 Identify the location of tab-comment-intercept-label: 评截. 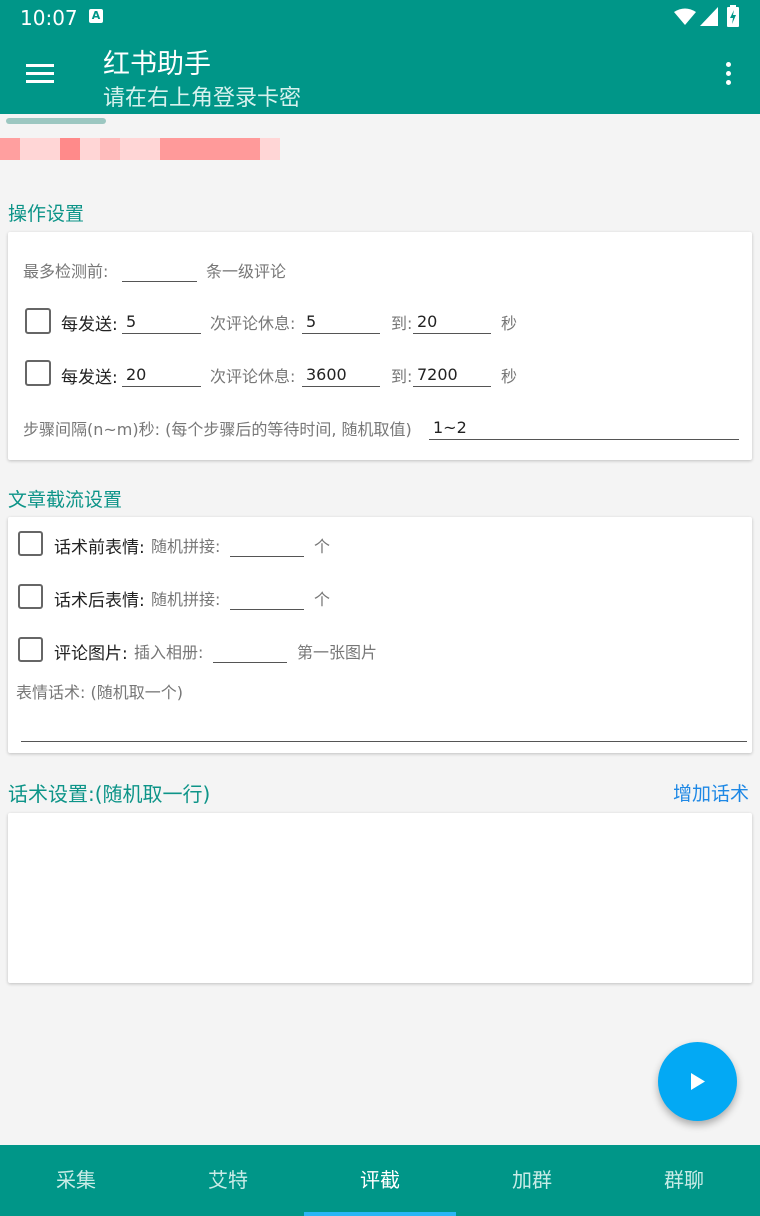
(380, 1180).